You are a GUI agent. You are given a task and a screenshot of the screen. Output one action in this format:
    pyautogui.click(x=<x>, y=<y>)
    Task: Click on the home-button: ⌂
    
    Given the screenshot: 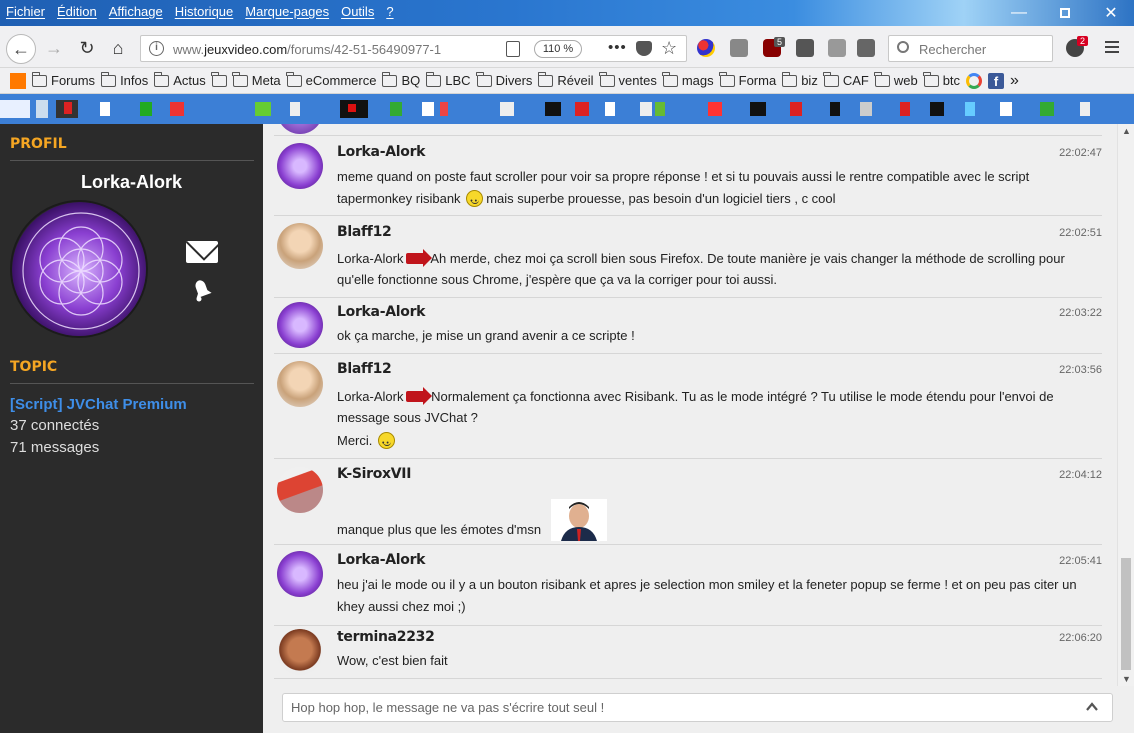 What is the action you would take?
    pyautogui.click(x=118, y=48)
    